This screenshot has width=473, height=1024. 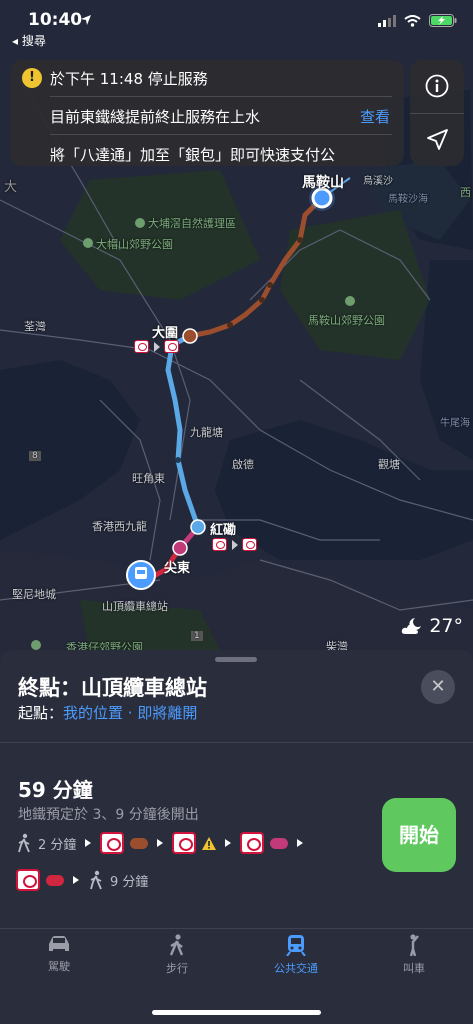 What do you see at coordinates (375, 116) in the screenshot?
I see `view-alert-link: 查看` at bounding box center [375, 116].